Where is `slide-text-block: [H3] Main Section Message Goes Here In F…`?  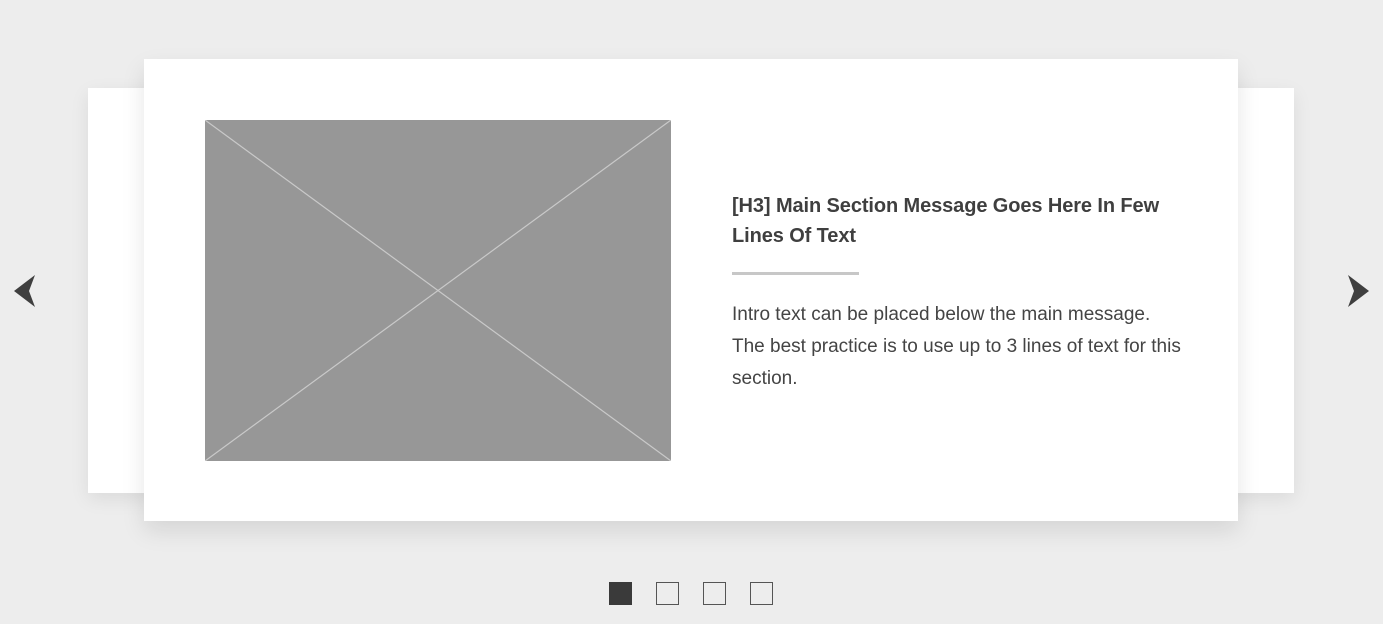 slide-text-block: [H3] Main Section Message Goes Here In F… is located at coordinates (962, 293).